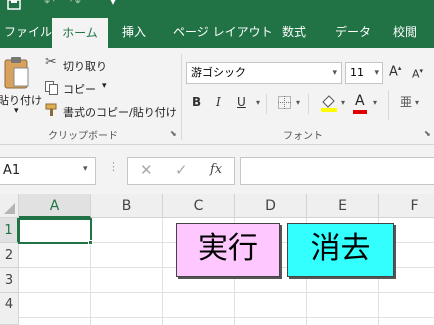  Describe the element at coordinates (343, 102) in the screenshot. I see `fill-color-dropdown-icon: ▾` at that location.